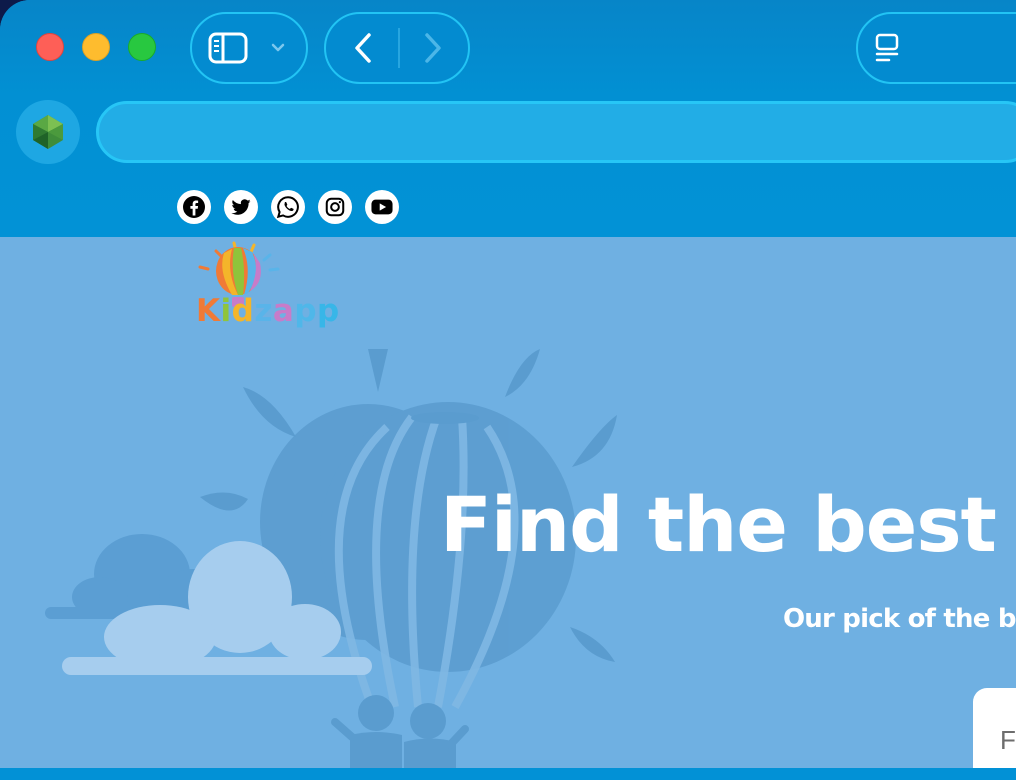 Image resolution: width=1016 pixels, height=780 pixels. What do you see at coordinates (335, 207) in the screenshot?
I see `instagram-icon` at bounding box center [335, 207].